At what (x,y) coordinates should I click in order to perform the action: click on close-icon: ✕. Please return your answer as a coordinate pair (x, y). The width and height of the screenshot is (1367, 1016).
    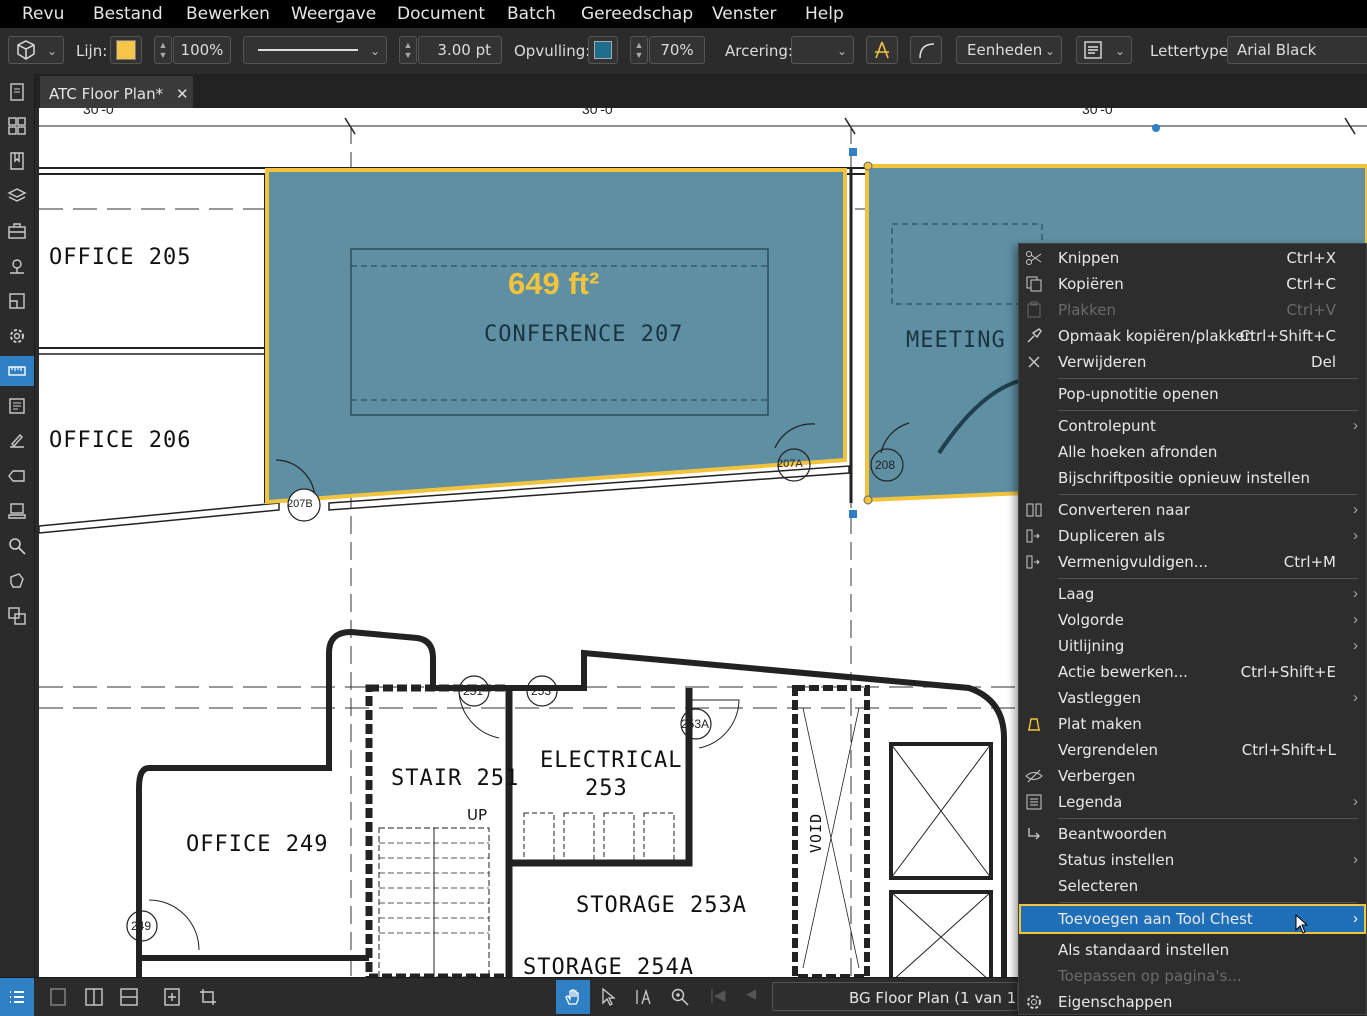
    Looking at the image, I should click on (182, 94).